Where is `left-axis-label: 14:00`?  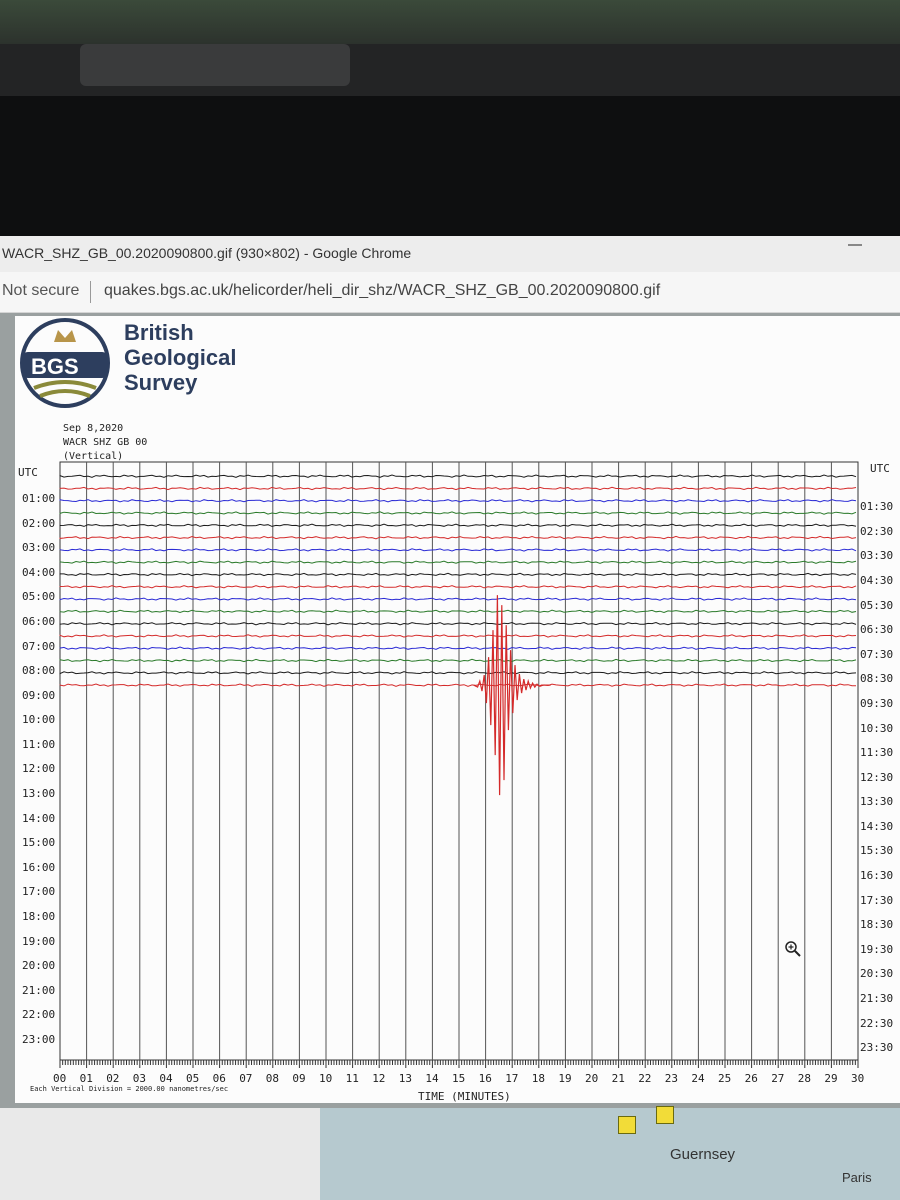 left-axis-label: 14:00 is located at coordinates (39, 818).